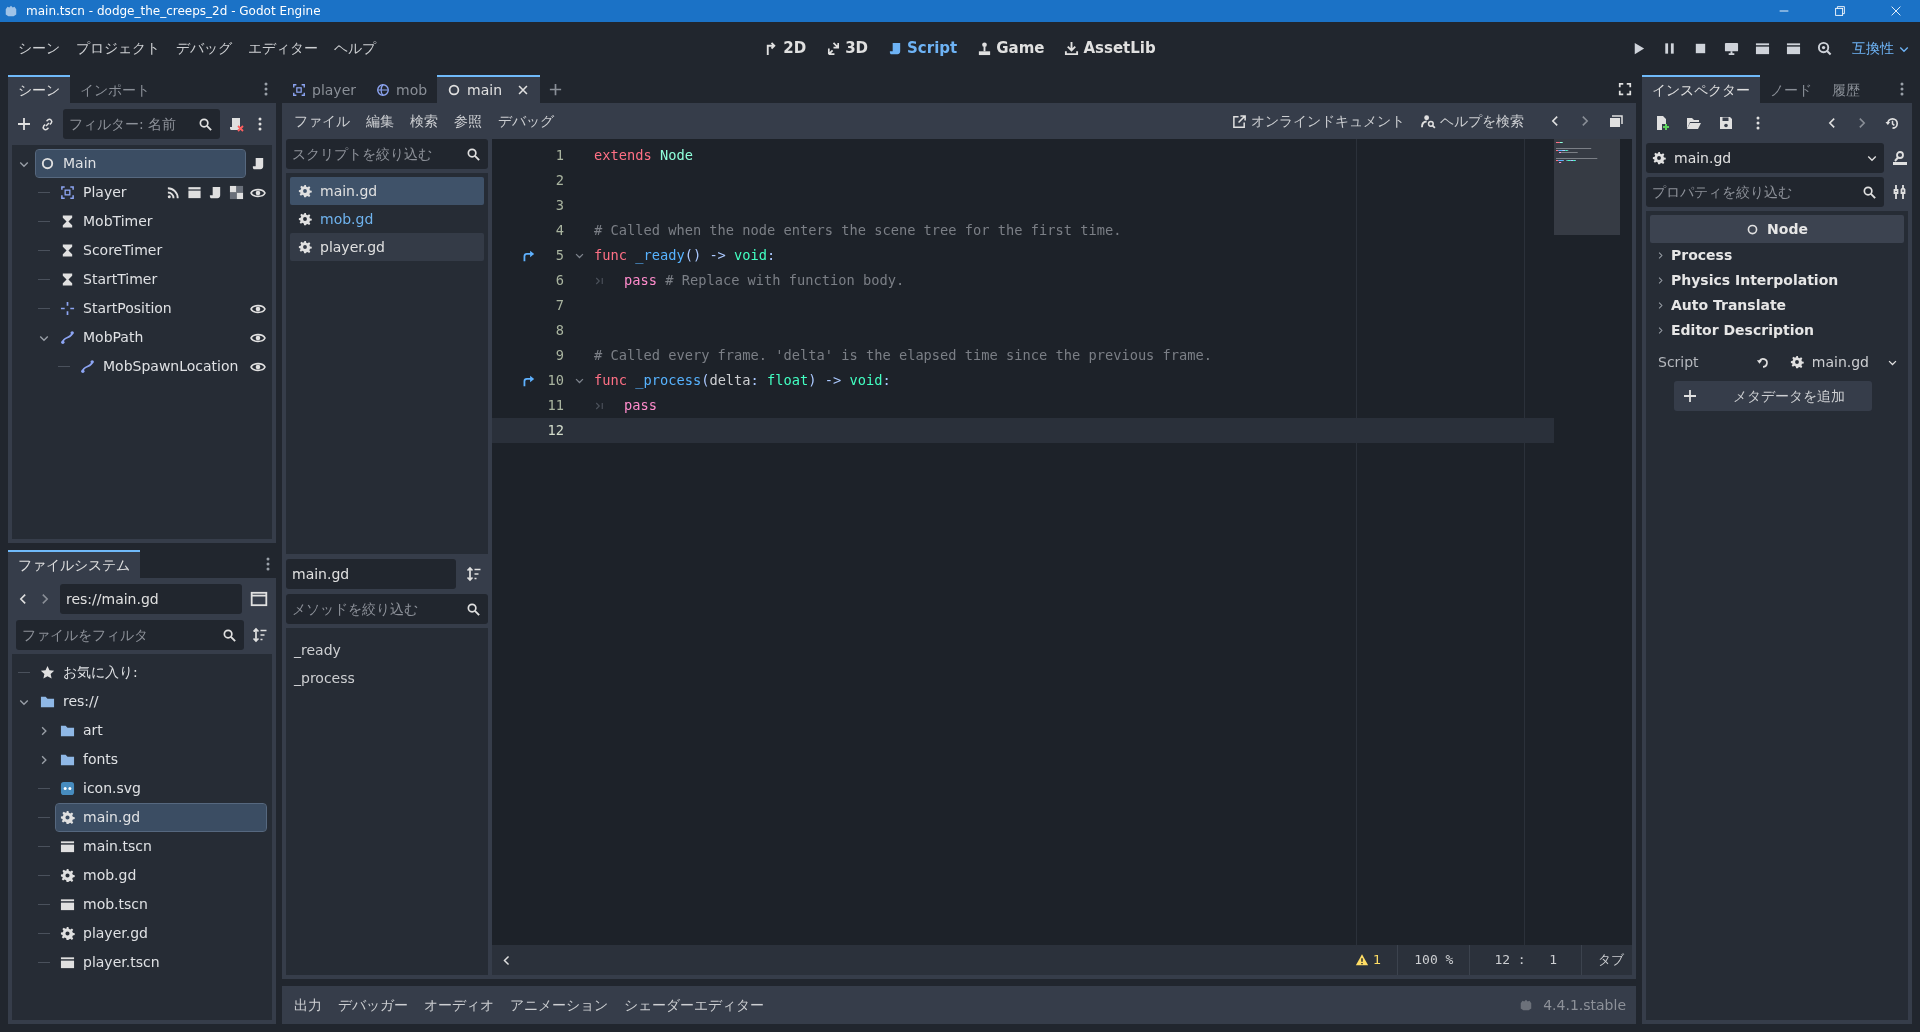 The width and height of the screenshot is (1920, 1032). Describe the element at coordinates (236, 124) in the screenshot. I see `detach-script-icon` at that location.